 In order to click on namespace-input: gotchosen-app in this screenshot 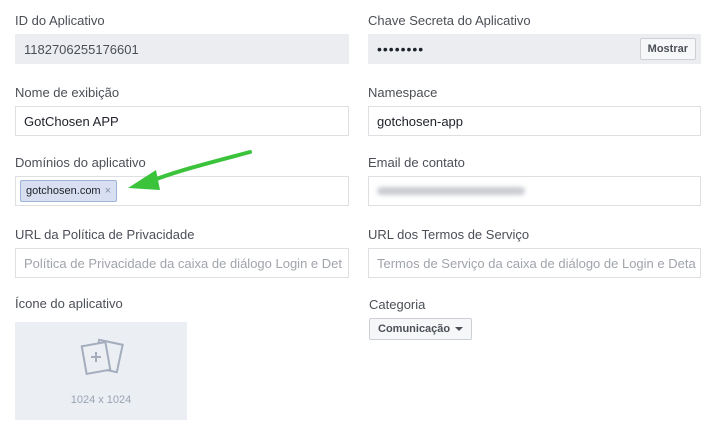, I will do `click(534, 121)`.